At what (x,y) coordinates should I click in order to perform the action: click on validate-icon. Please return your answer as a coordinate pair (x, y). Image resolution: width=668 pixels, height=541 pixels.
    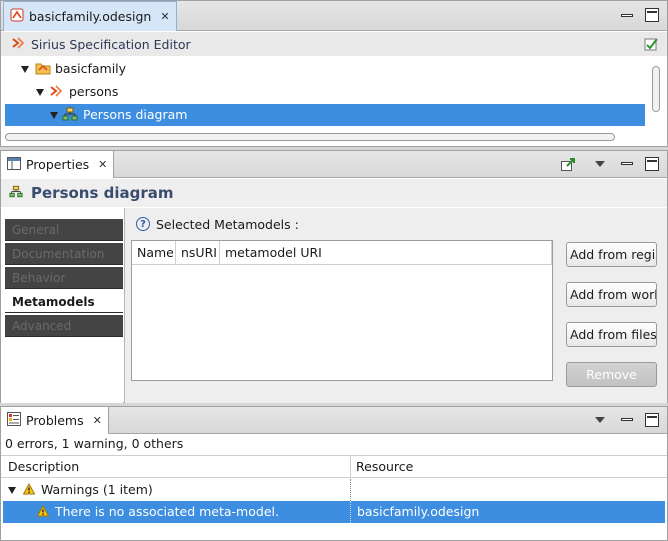
    Looking at the image, I should click on (651, 45).